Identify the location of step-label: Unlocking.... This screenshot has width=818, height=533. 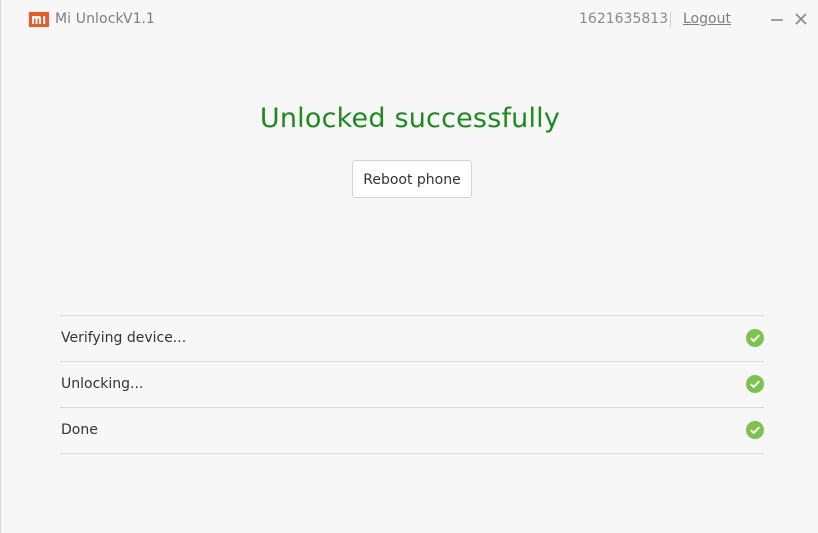
(102, 384).